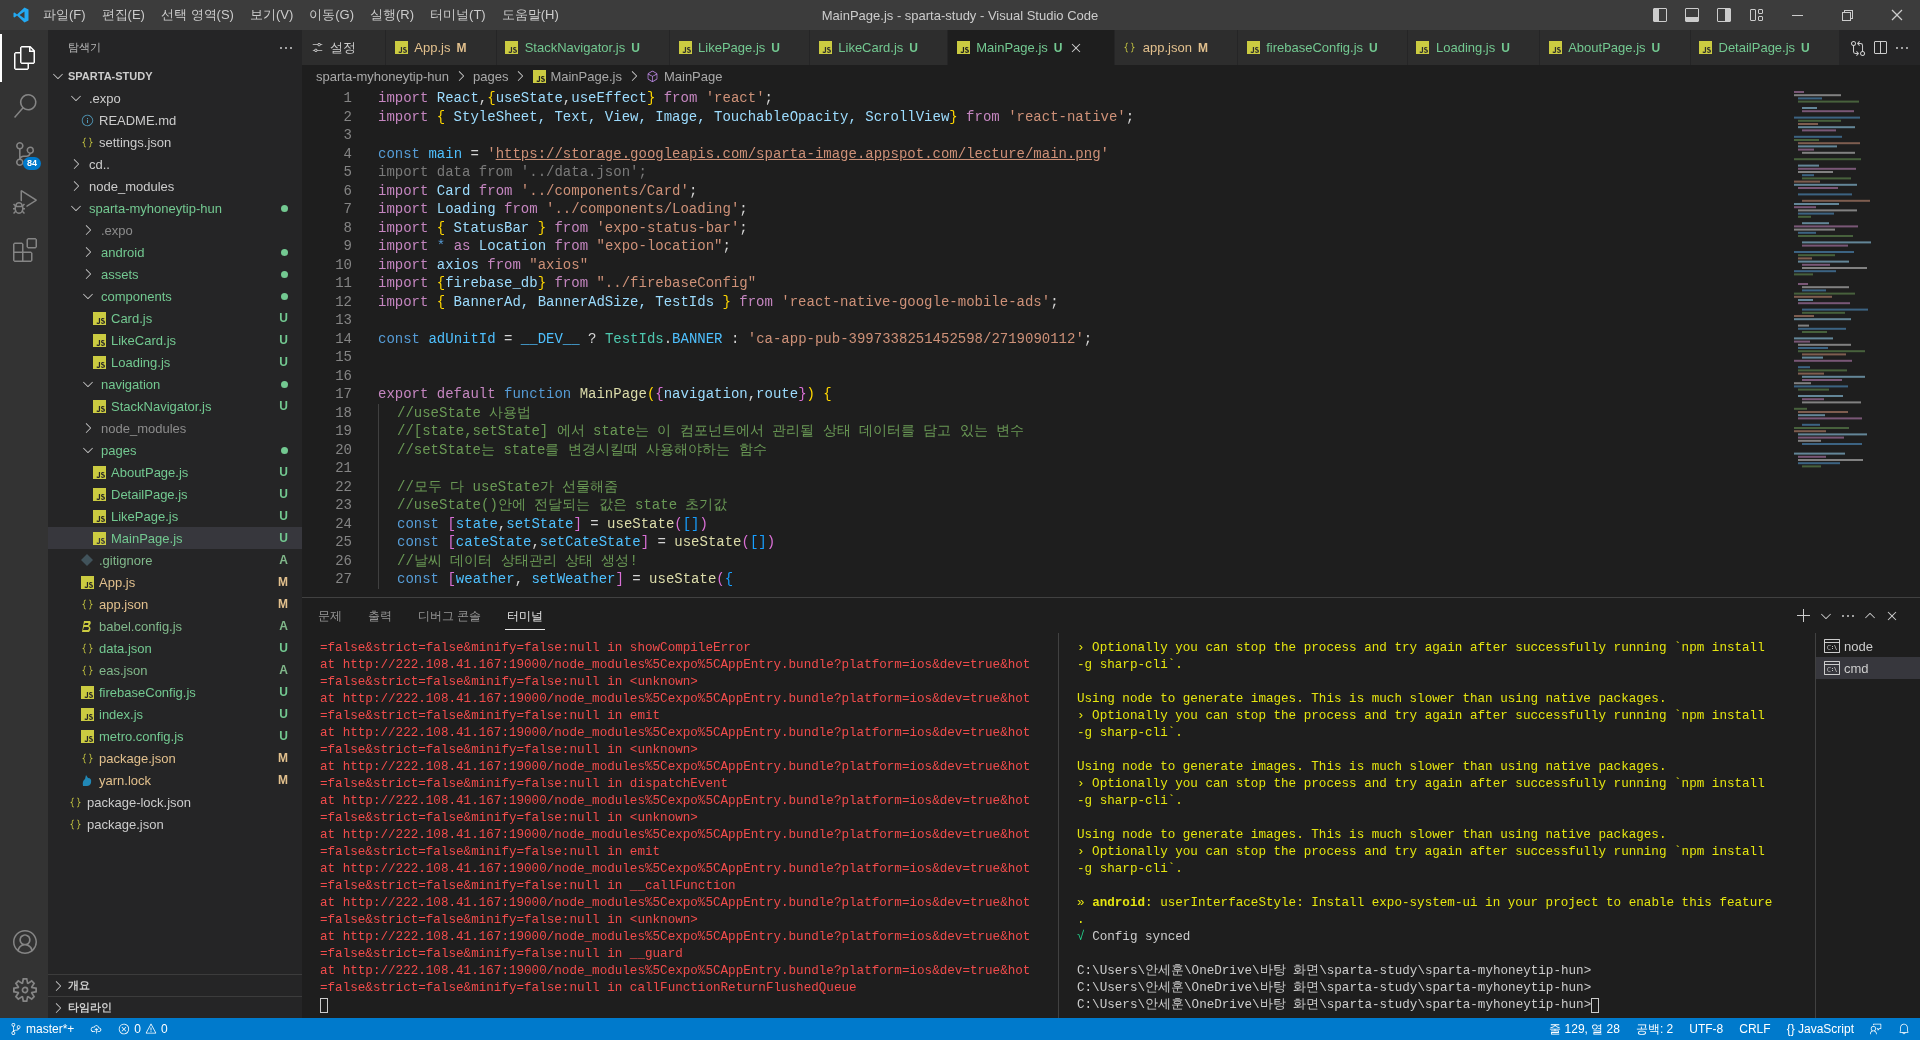 The height and width of the screenshot is (1040, 1920). I want to click on file-item: data.json U, so click(175, 648).